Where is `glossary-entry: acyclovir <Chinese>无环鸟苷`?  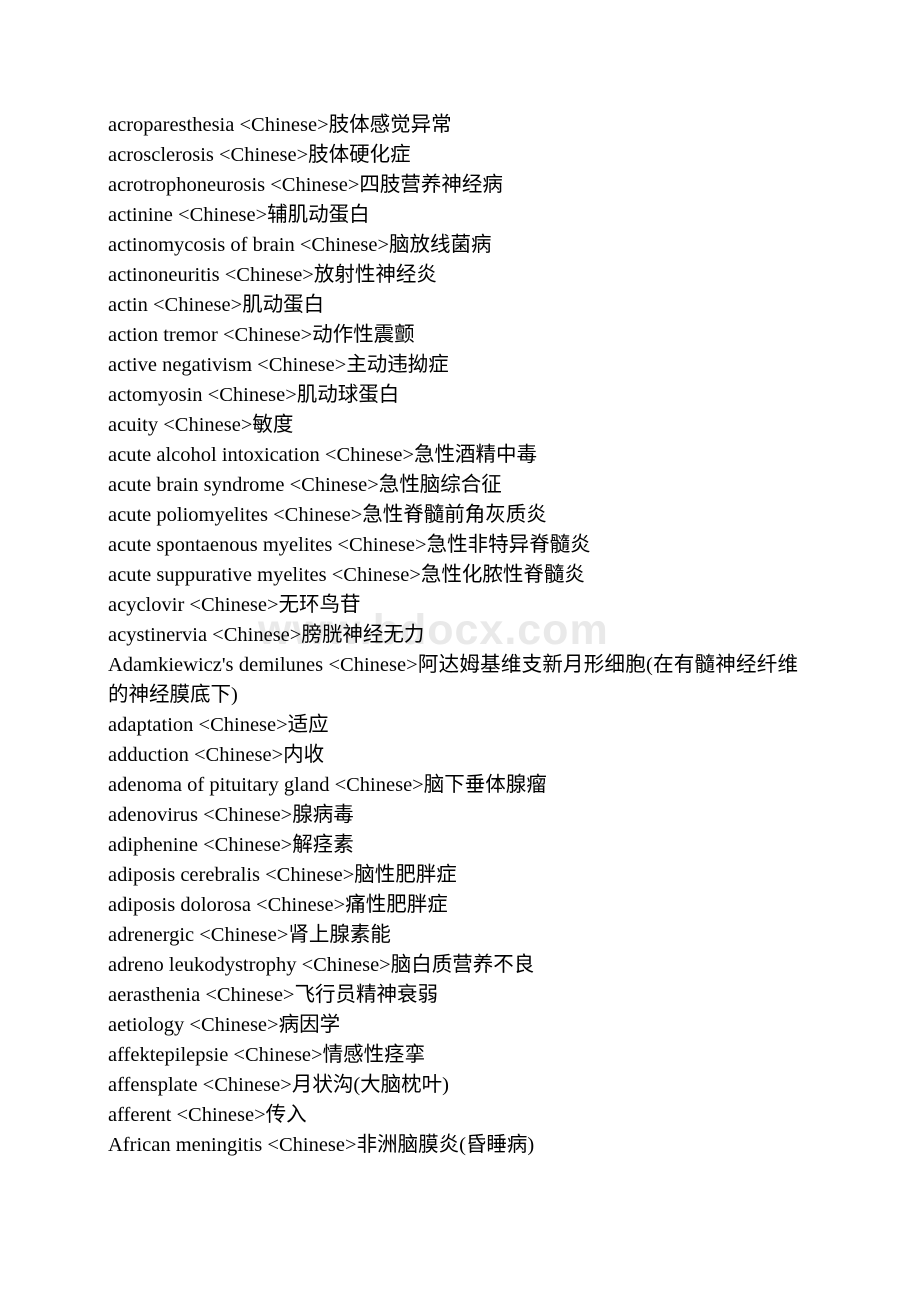
glossary-entry: acyclovir <Chinese>无环鸟苷 is located at coordinates (234, 605).